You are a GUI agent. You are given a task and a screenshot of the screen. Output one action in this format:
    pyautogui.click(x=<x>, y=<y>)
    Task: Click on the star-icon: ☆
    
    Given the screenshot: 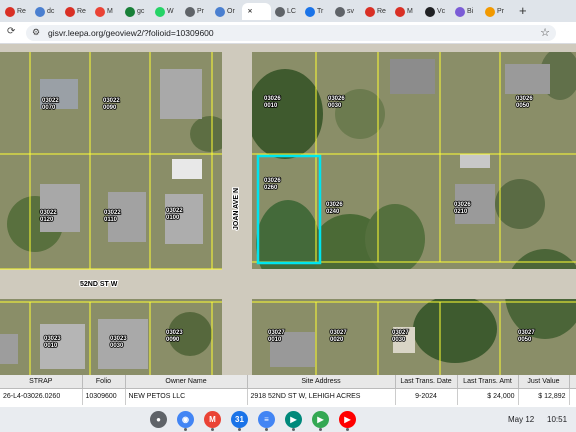 What is the action you would take?
    pyautogui.click(x=545, y=32)
    